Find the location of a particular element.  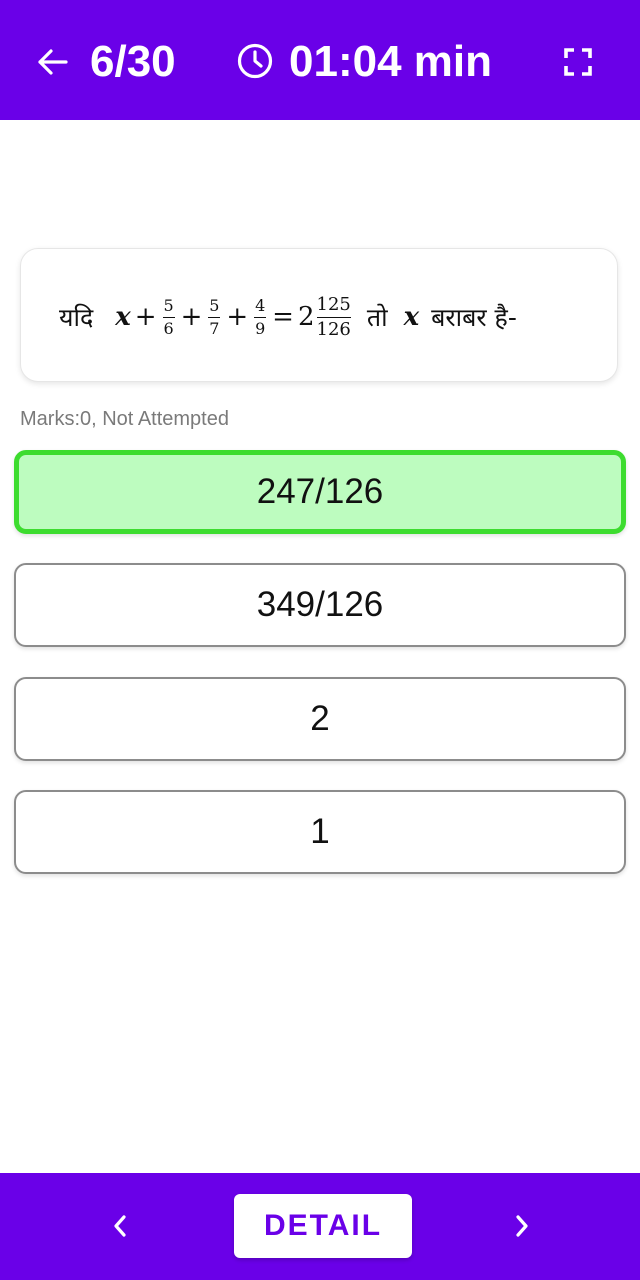

question-counter: 6/30 is located at coordinates (133, 61).